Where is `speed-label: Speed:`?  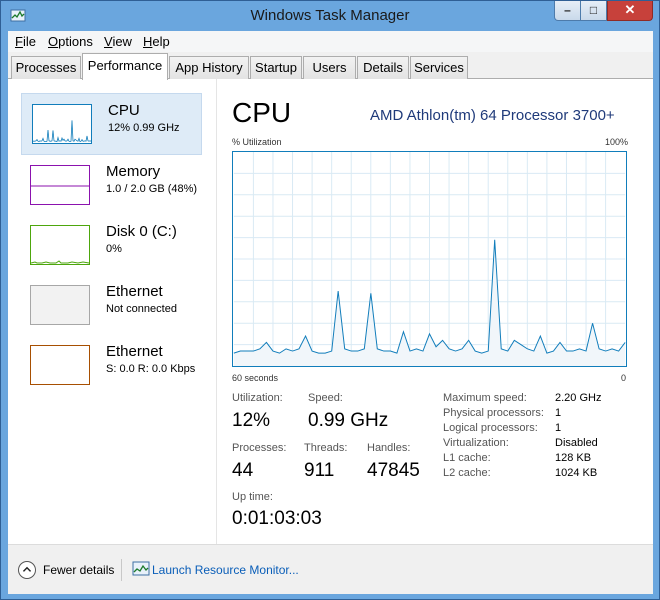
speed-label: Speed: is located at coordinates (325, 398).